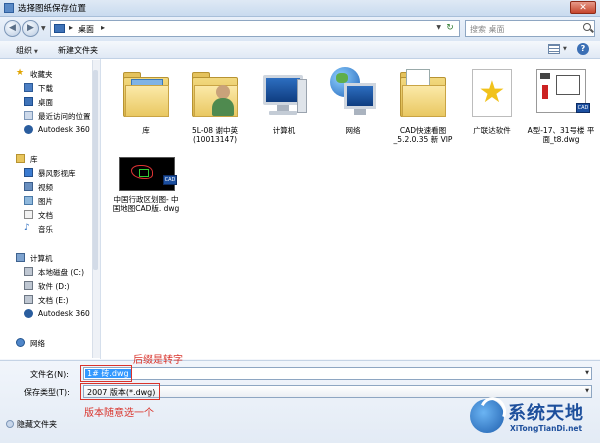  Describe the element at coordinates (45, 187) in the screenshot. I see `nav-item-label: 视频` at that location.